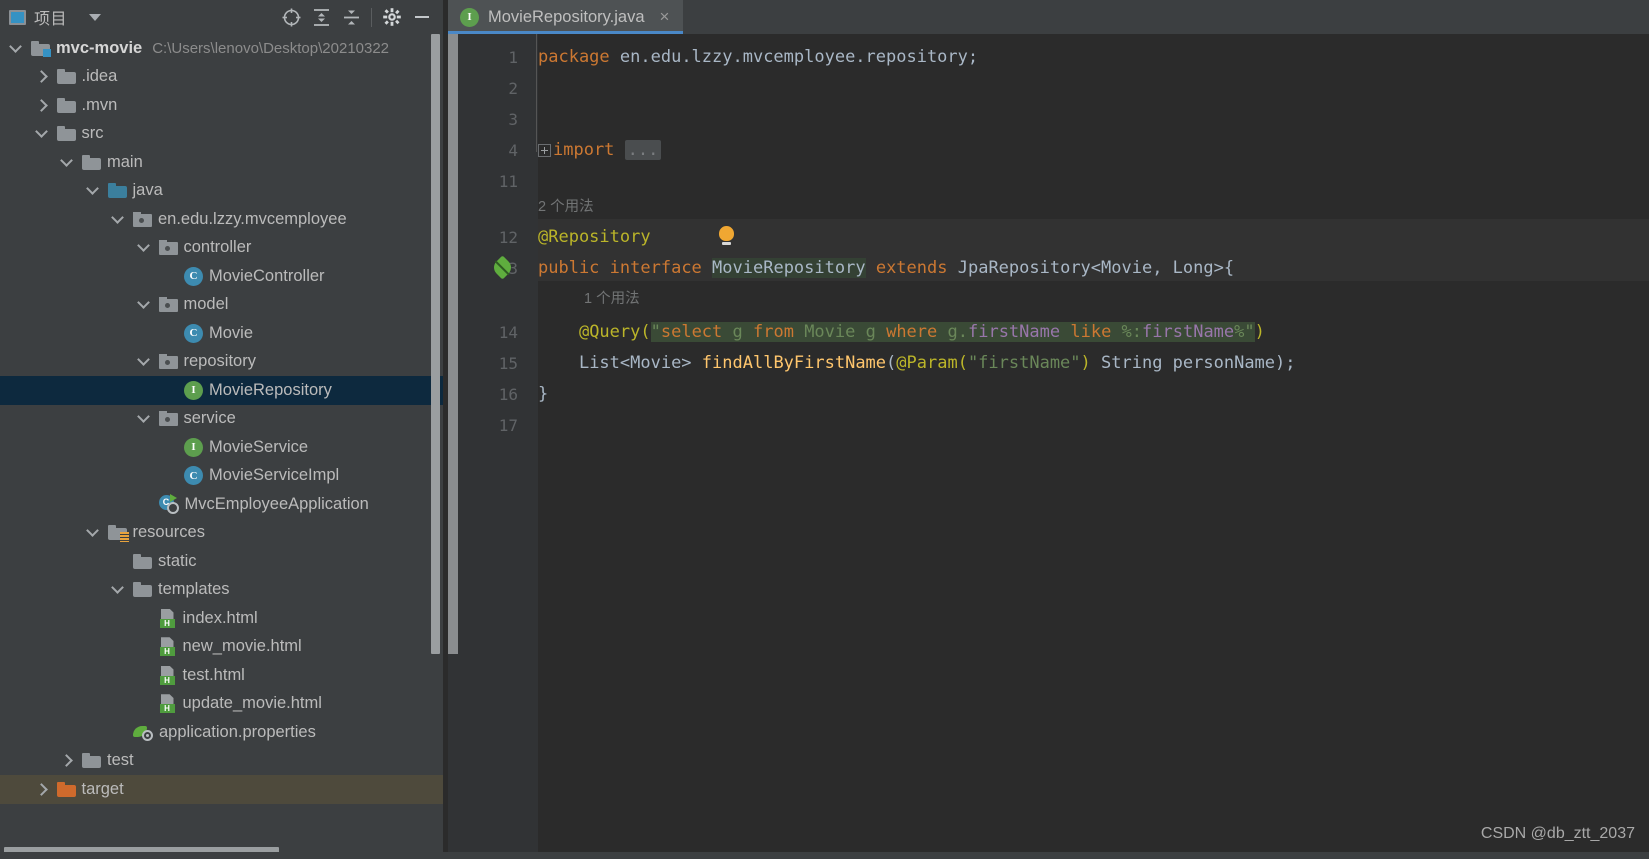 This screenshot has height=859, width=1649. I want to click on tree-row: C MovieServiceImpl, so click(221, 476).